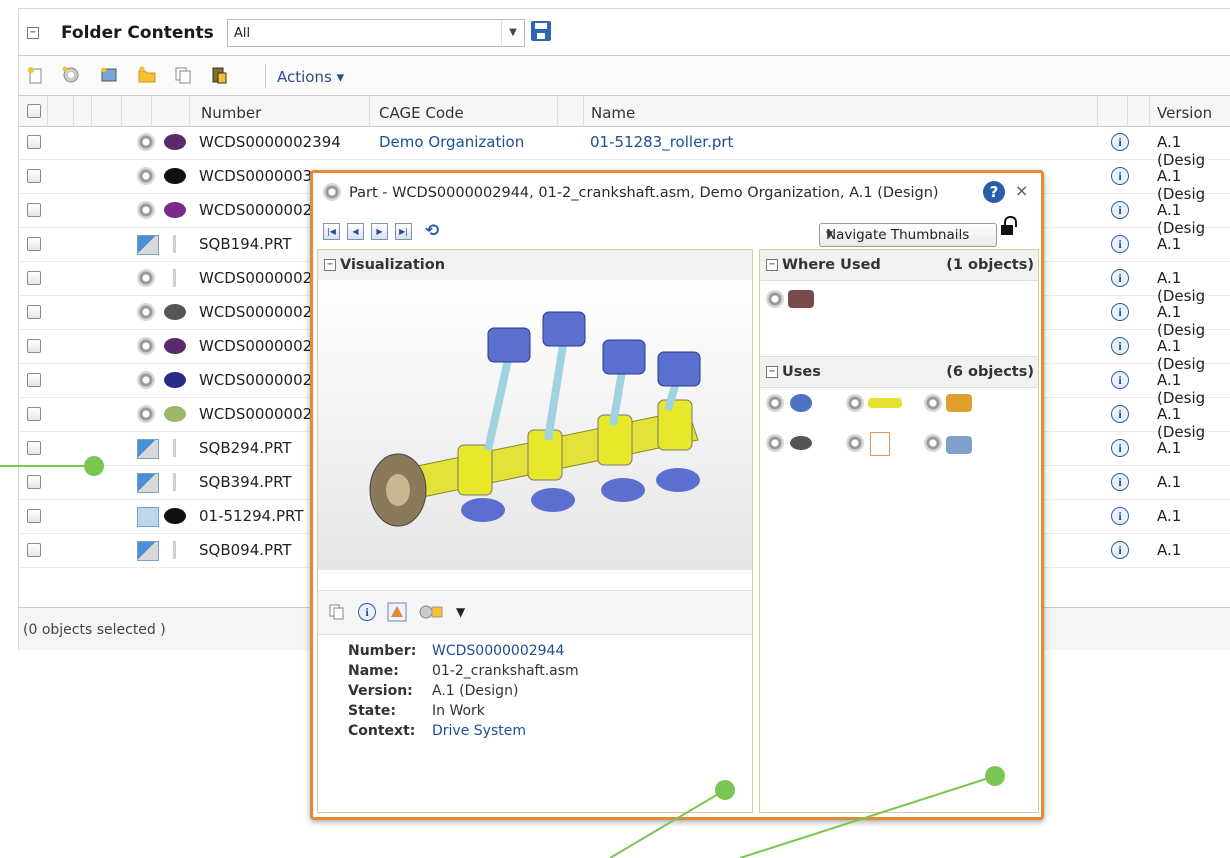 This screenshot has width=1230, height=858. I want to click on where-used-item-thumb, so click(801, 299).